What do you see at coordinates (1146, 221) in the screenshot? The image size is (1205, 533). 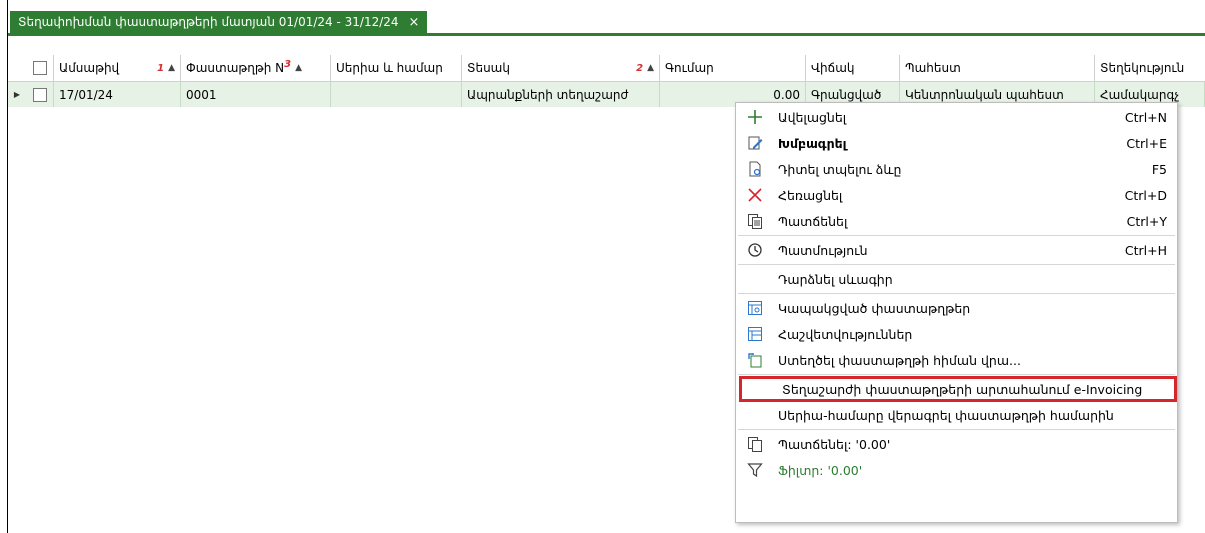 I see `menu-shortcut: Ctrl+Y` at bounding box center [1146, 221].